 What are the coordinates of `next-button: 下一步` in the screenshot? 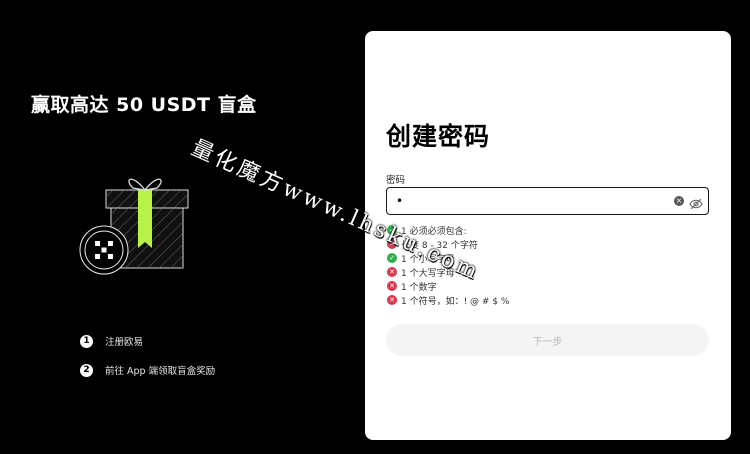 It's located at (547, 340).